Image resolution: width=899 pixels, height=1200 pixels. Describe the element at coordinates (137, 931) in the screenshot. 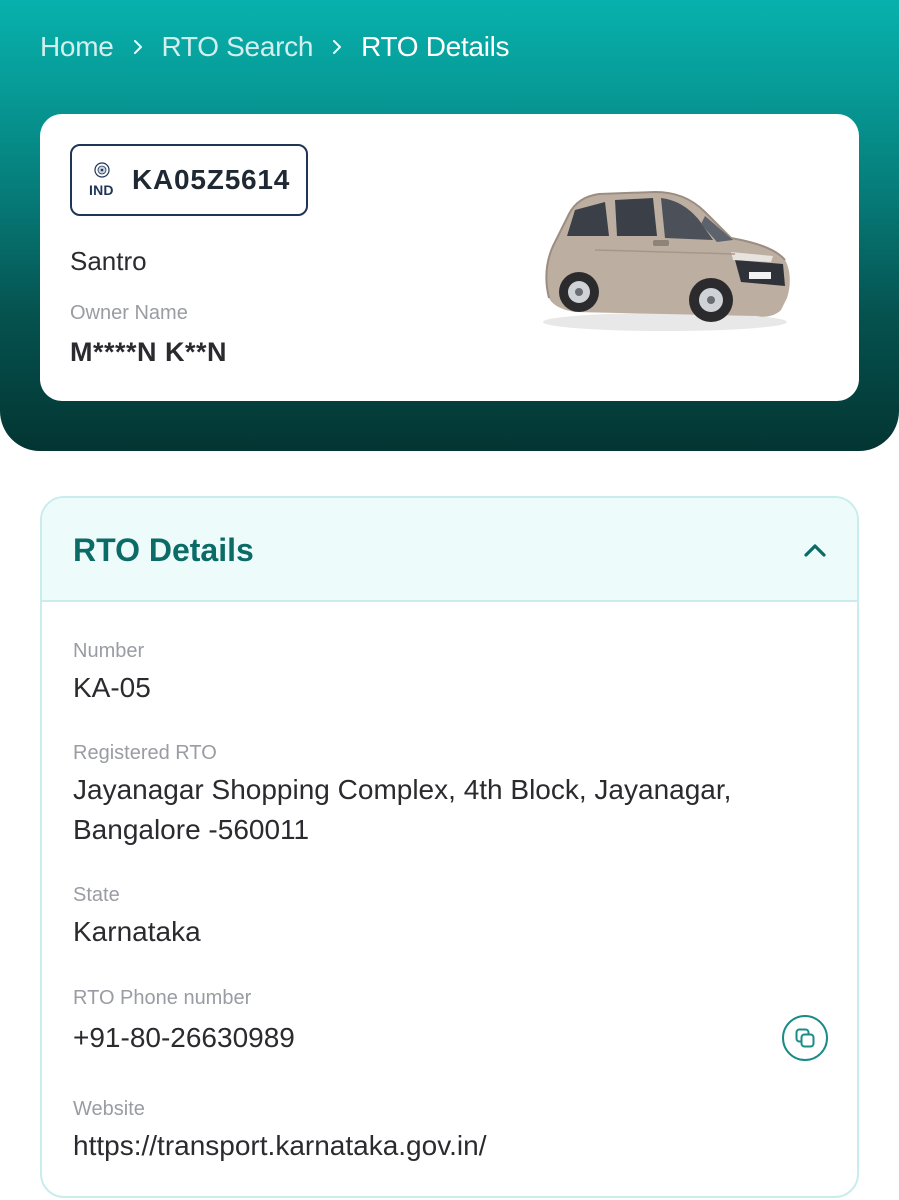

I see `state-value: Karnataka` at that location.